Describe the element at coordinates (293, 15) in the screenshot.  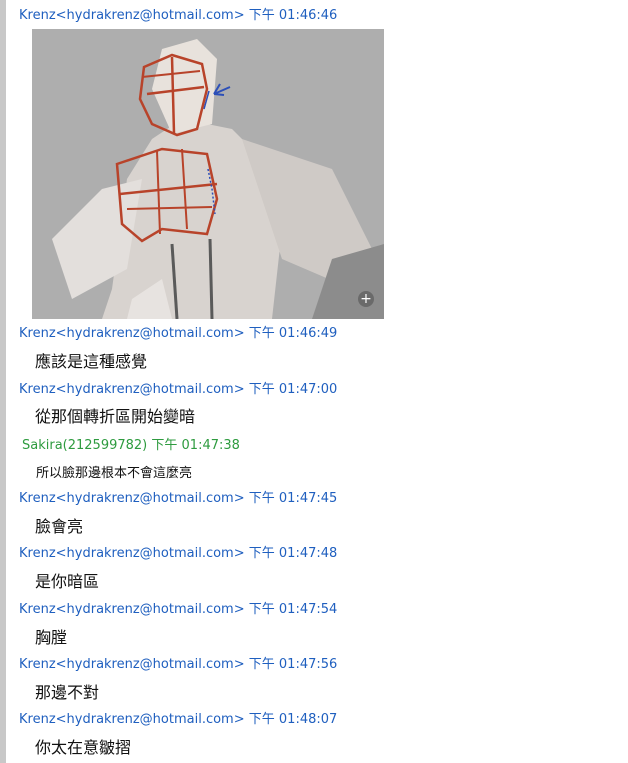
I see `message-time: 下午 01:46:46` at that location.